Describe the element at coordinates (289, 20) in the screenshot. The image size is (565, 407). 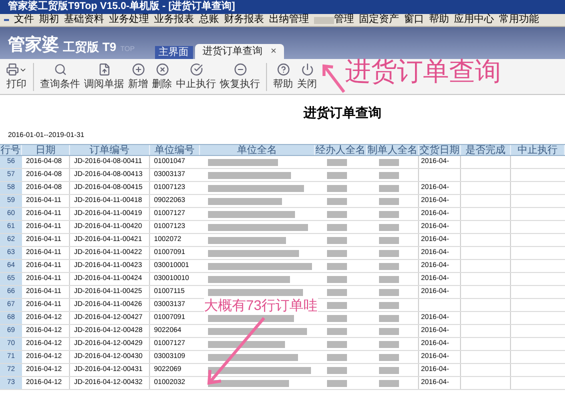
I see `menu-item: 出纳管理` at that location.